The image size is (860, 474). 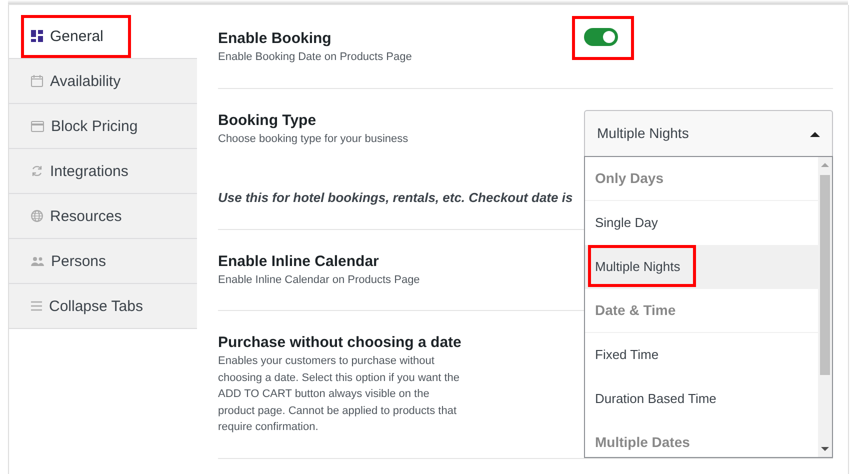 I want to click on grid-icon, so click(x=37, y=36).